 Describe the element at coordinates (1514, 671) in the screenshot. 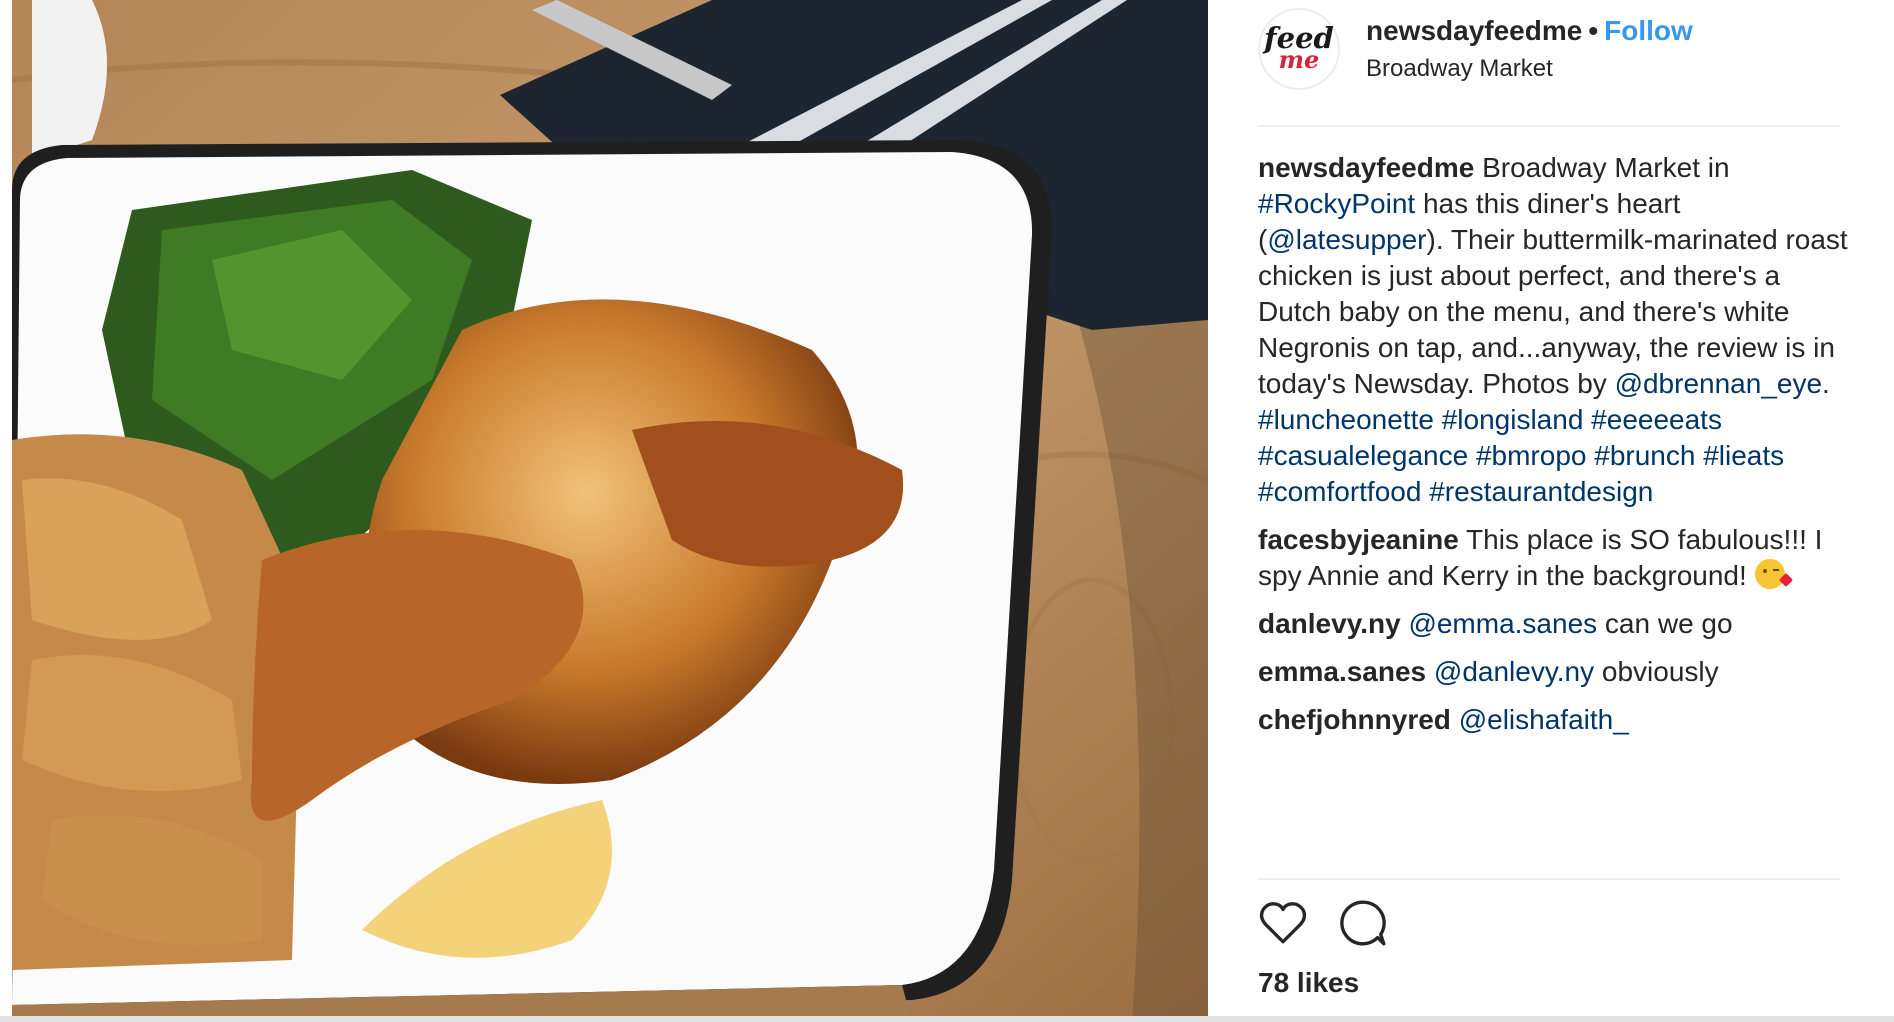

I see `mention-link: @danlevy.ny` at that location.